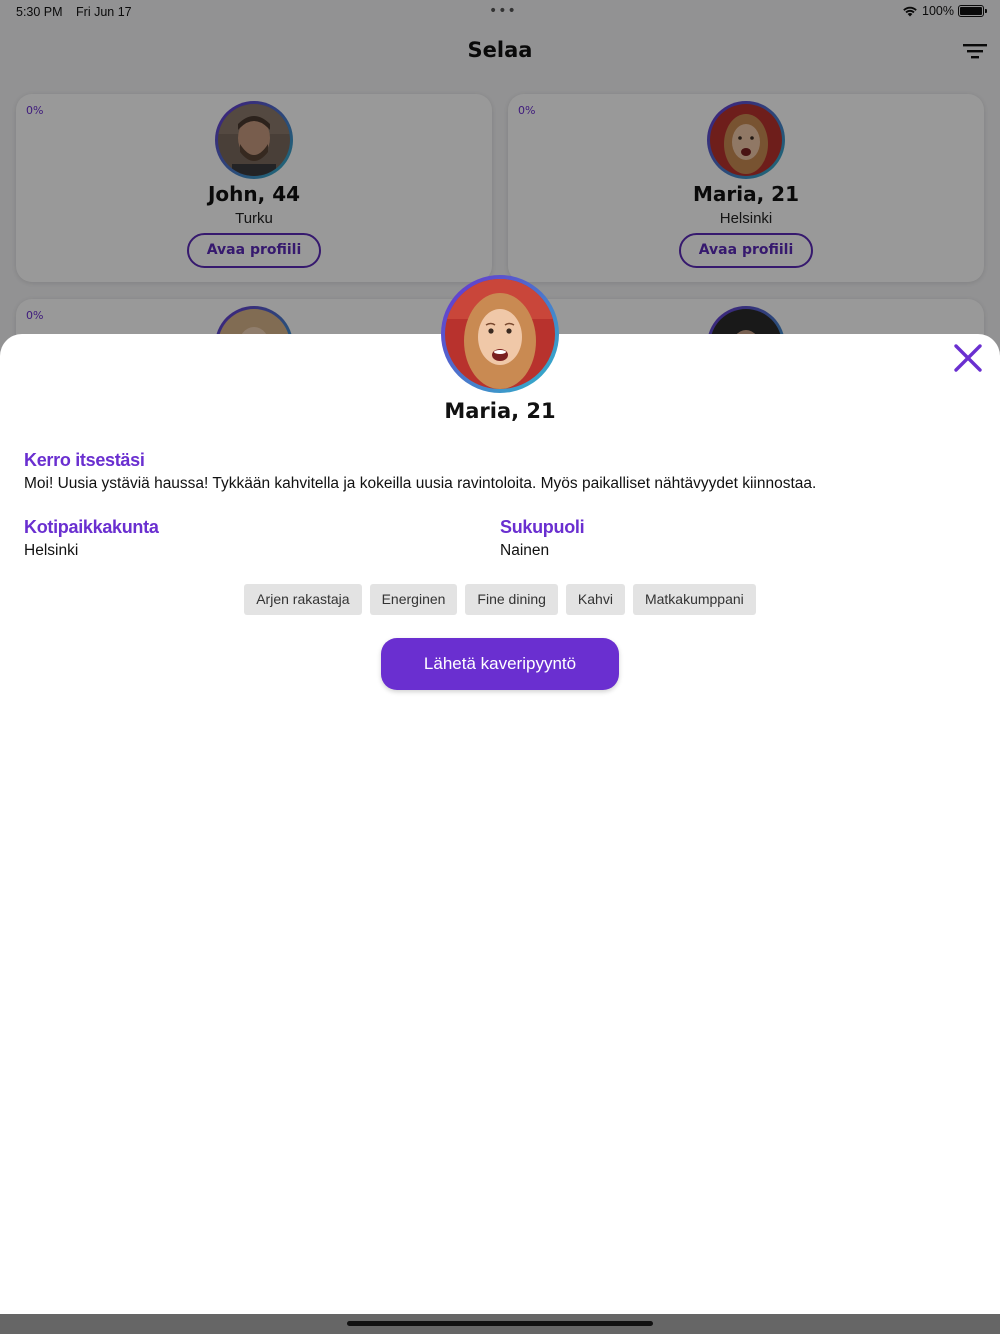  What do you see at coordinates (968, 358) in the screenshot?
I see `close-icon` at bounding box center [968, 358].